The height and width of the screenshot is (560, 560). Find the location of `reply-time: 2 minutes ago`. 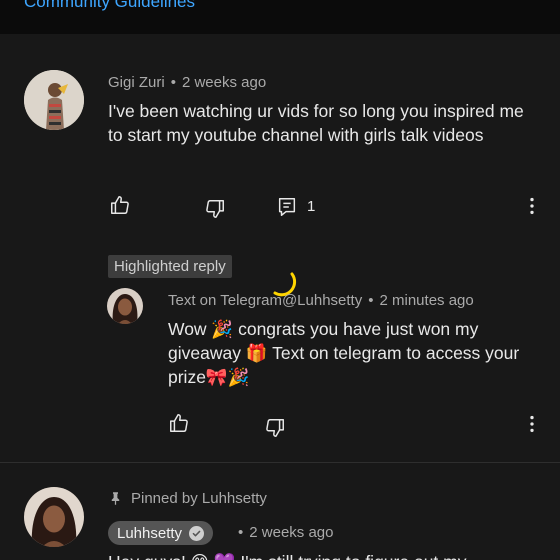

reply-time: 2 minutes ago is located at coordinates (427, 300).